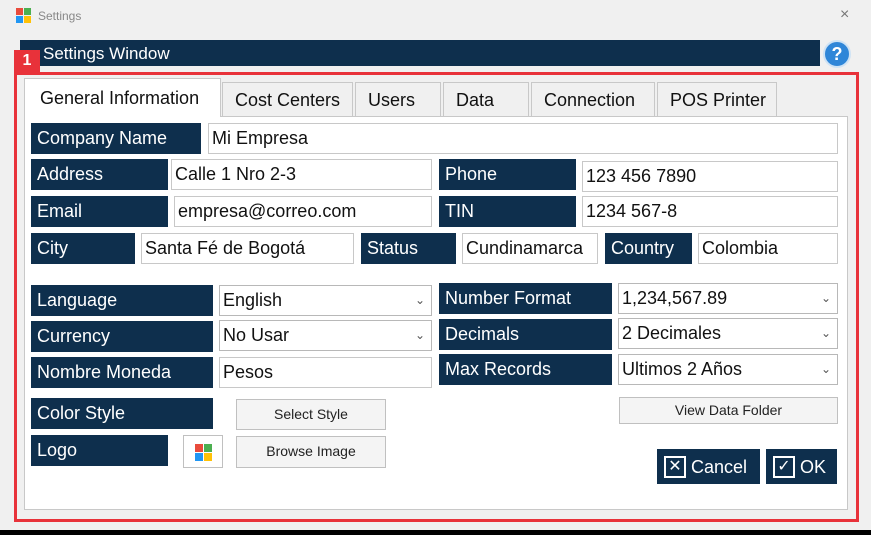 Image resolution: width=871 pixels, height=535 pixels. Describe the element at coordinates (837, 54) in the screenshot. I see `help-icon: ?` at that location.